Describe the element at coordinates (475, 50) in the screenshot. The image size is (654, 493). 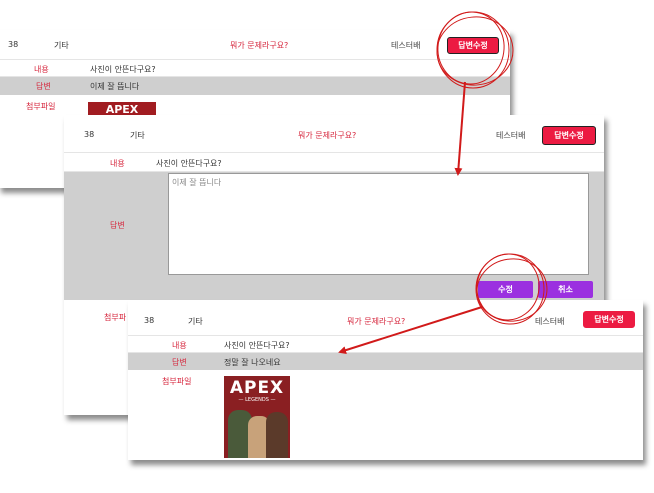
I see `highlight-circle-edit-button` at that location.